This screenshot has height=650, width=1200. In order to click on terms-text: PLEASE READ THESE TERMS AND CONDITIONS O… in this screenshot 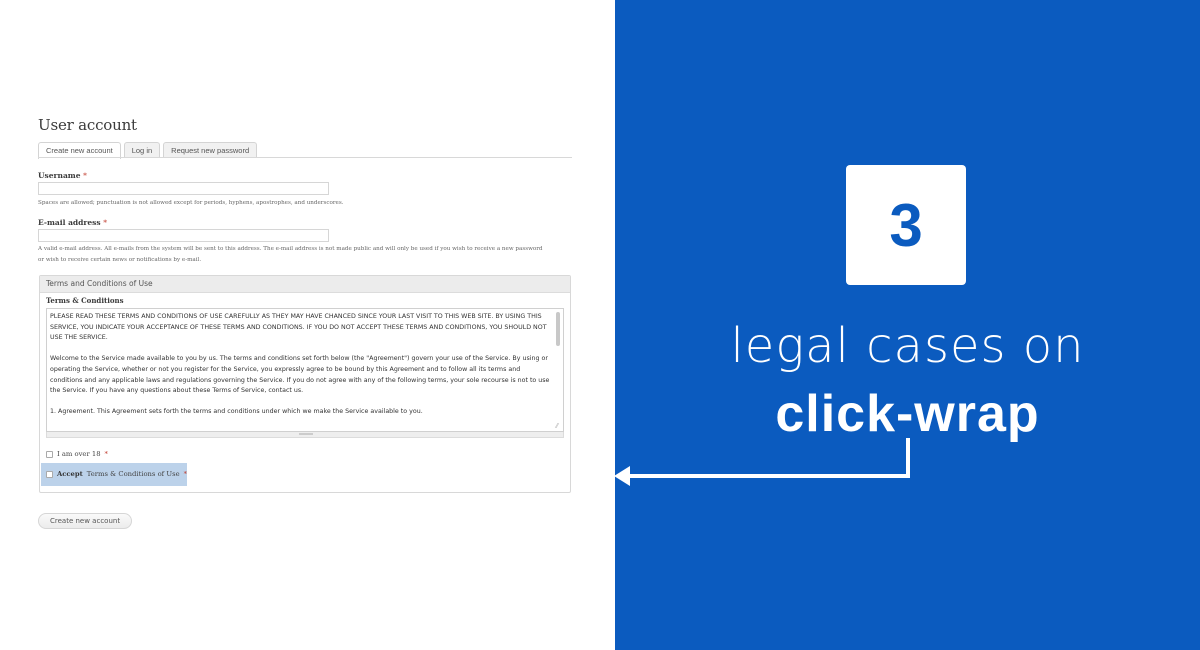, I will do `click(300, 370)`.